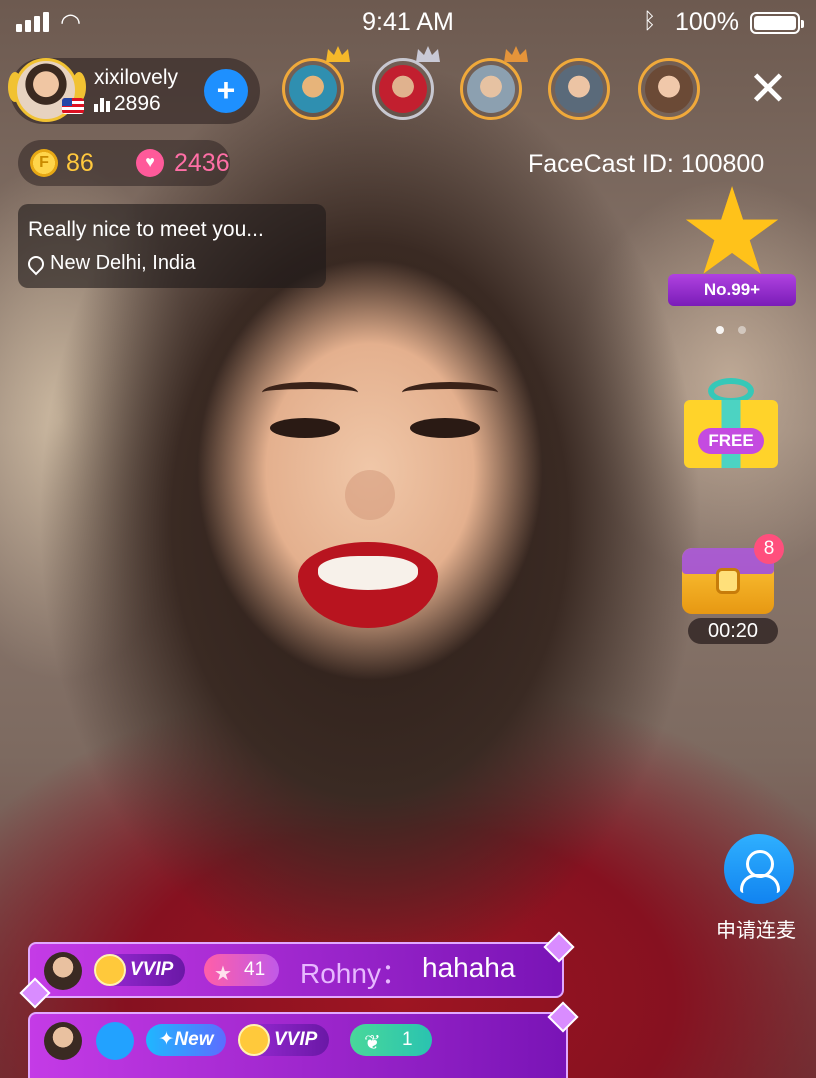 This screenshot has height=1078, width=816. Describe the element at coordinates (44, 163) in the screenshot. I see `coin-icon: F` at that location.